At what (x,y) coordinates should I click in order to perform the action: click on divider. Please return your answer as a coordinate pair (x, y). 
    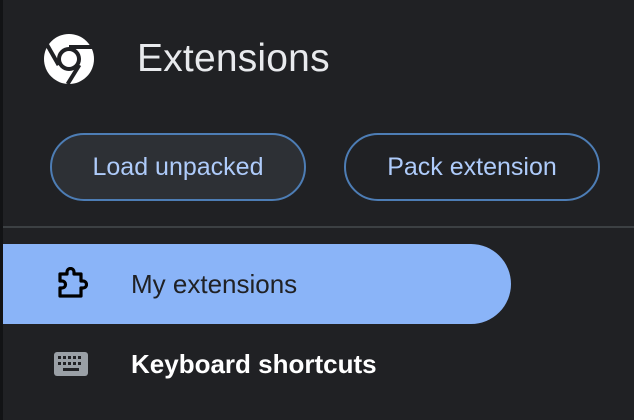
    Looking at the image, I should click on (318, 227).